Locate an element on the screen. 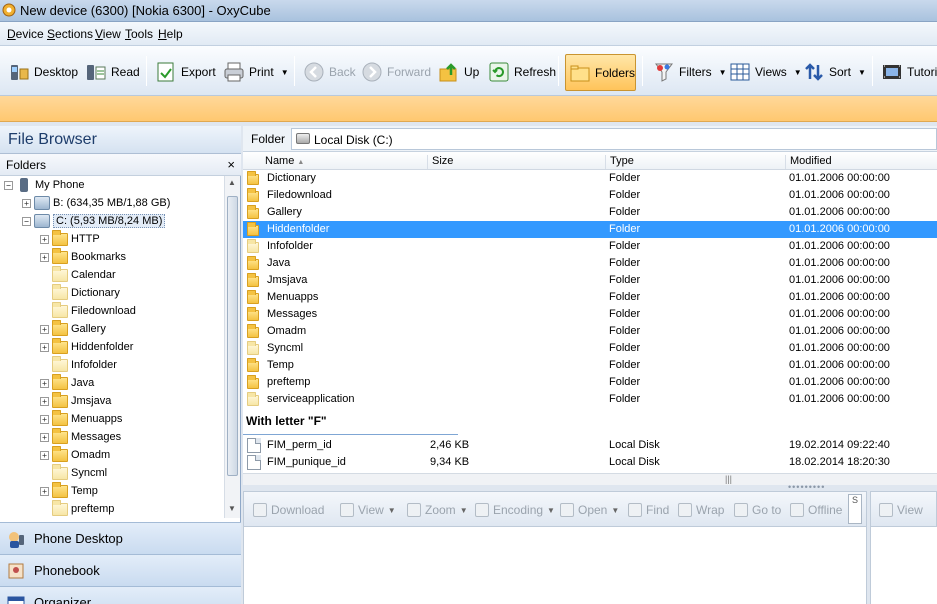  folder-path-field: Local Disk (C:) is located at coordinates (614, 139).